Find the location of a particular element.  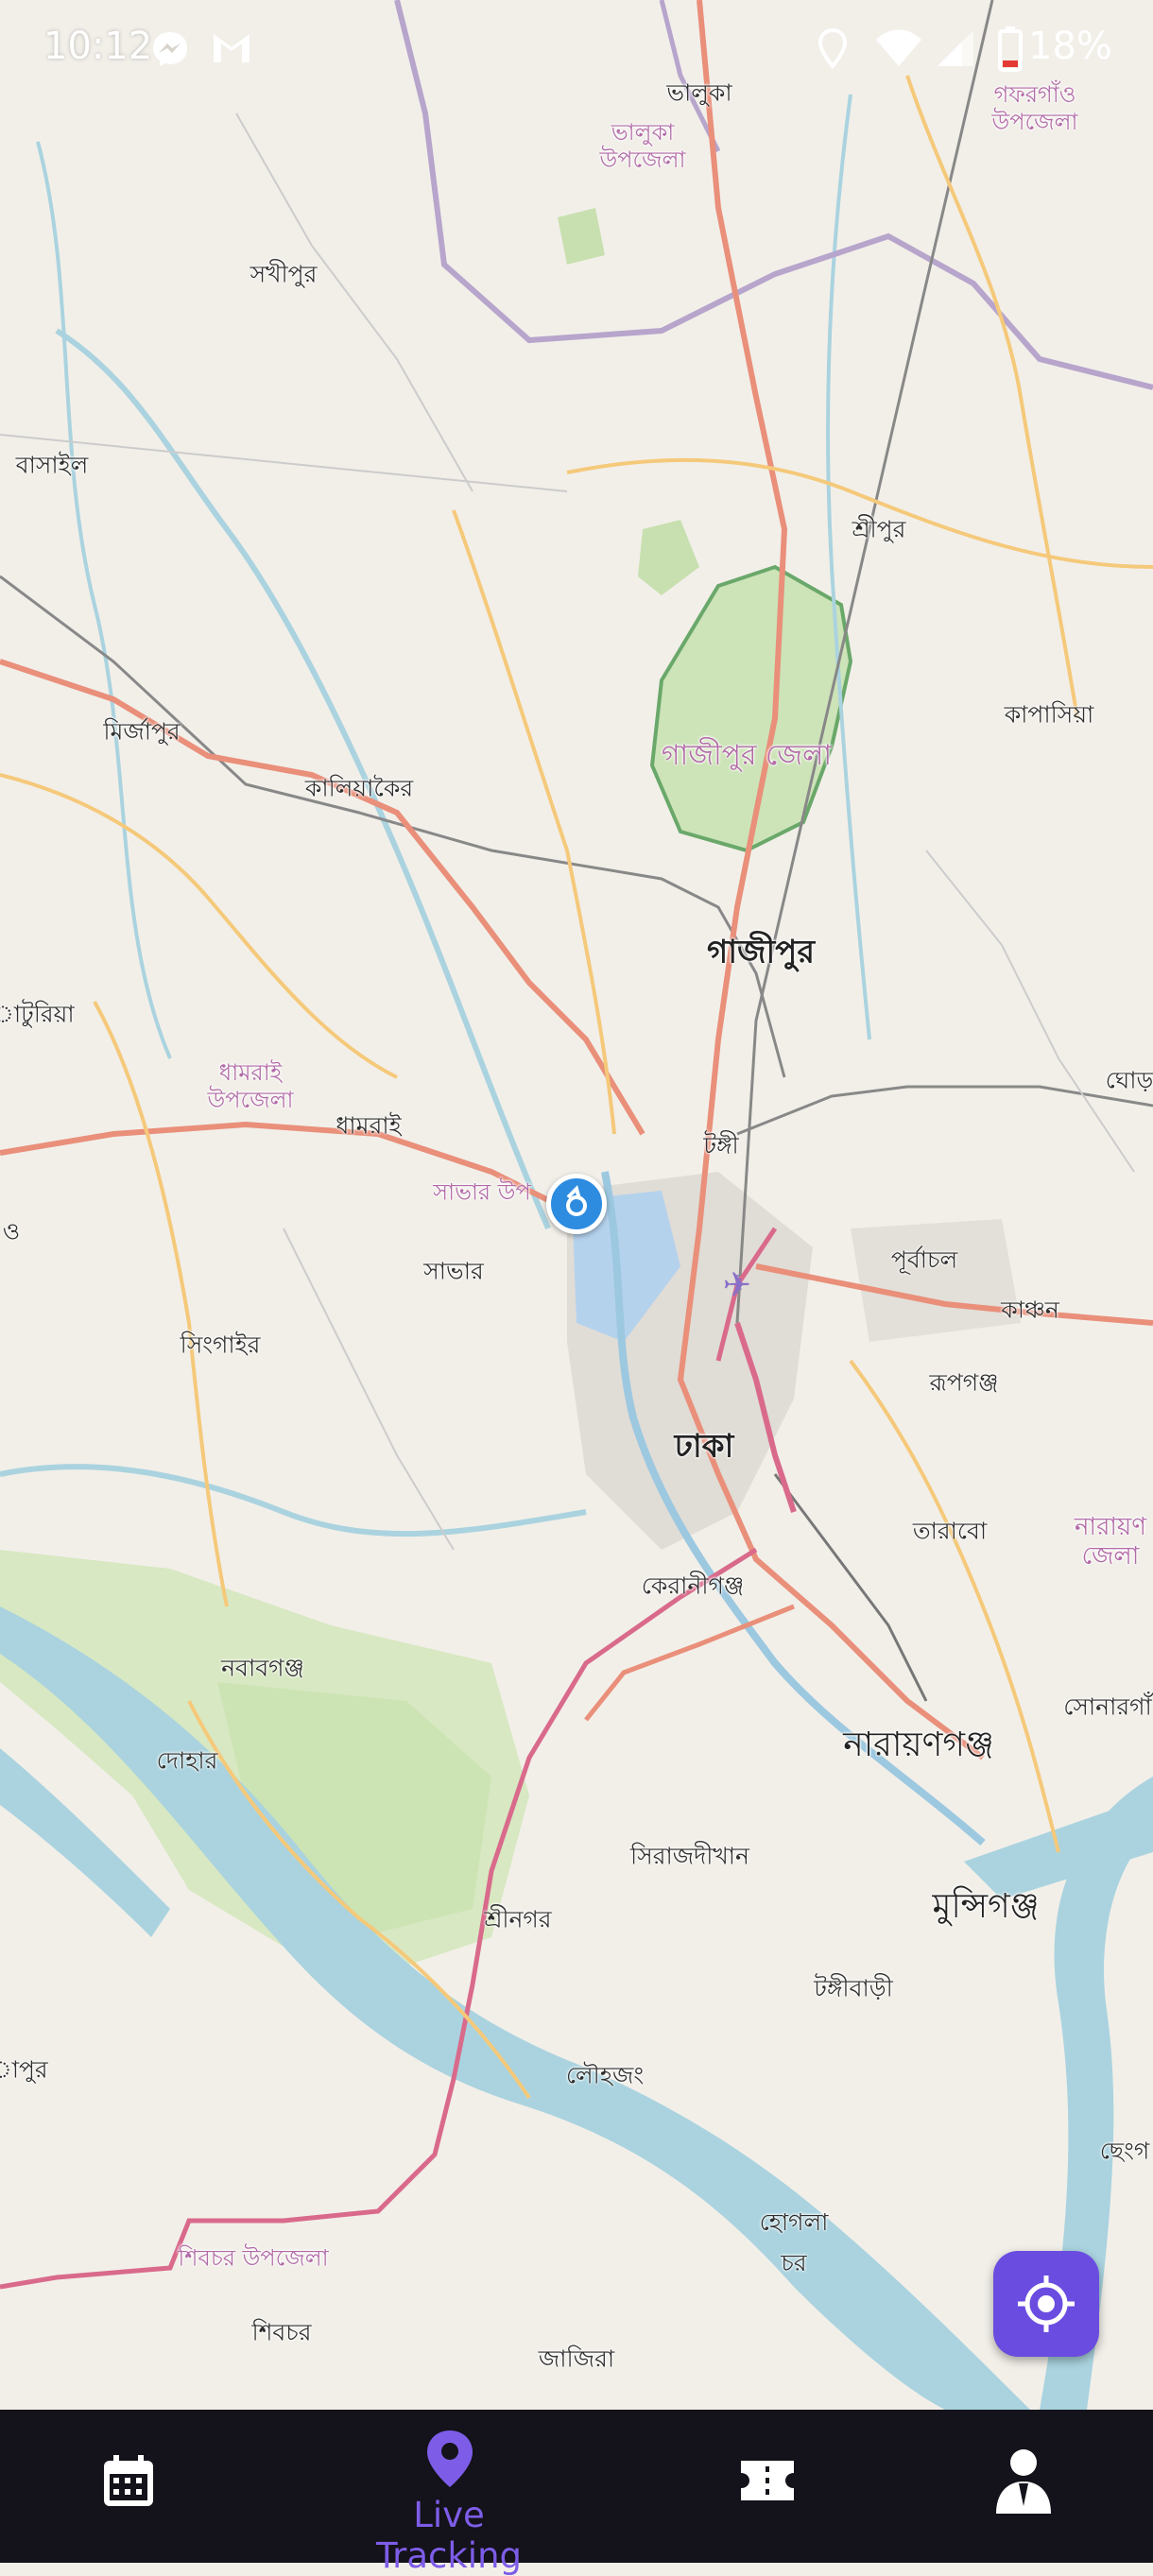

admin-label: সাভার উপ is located at coordinates (482, 1192).